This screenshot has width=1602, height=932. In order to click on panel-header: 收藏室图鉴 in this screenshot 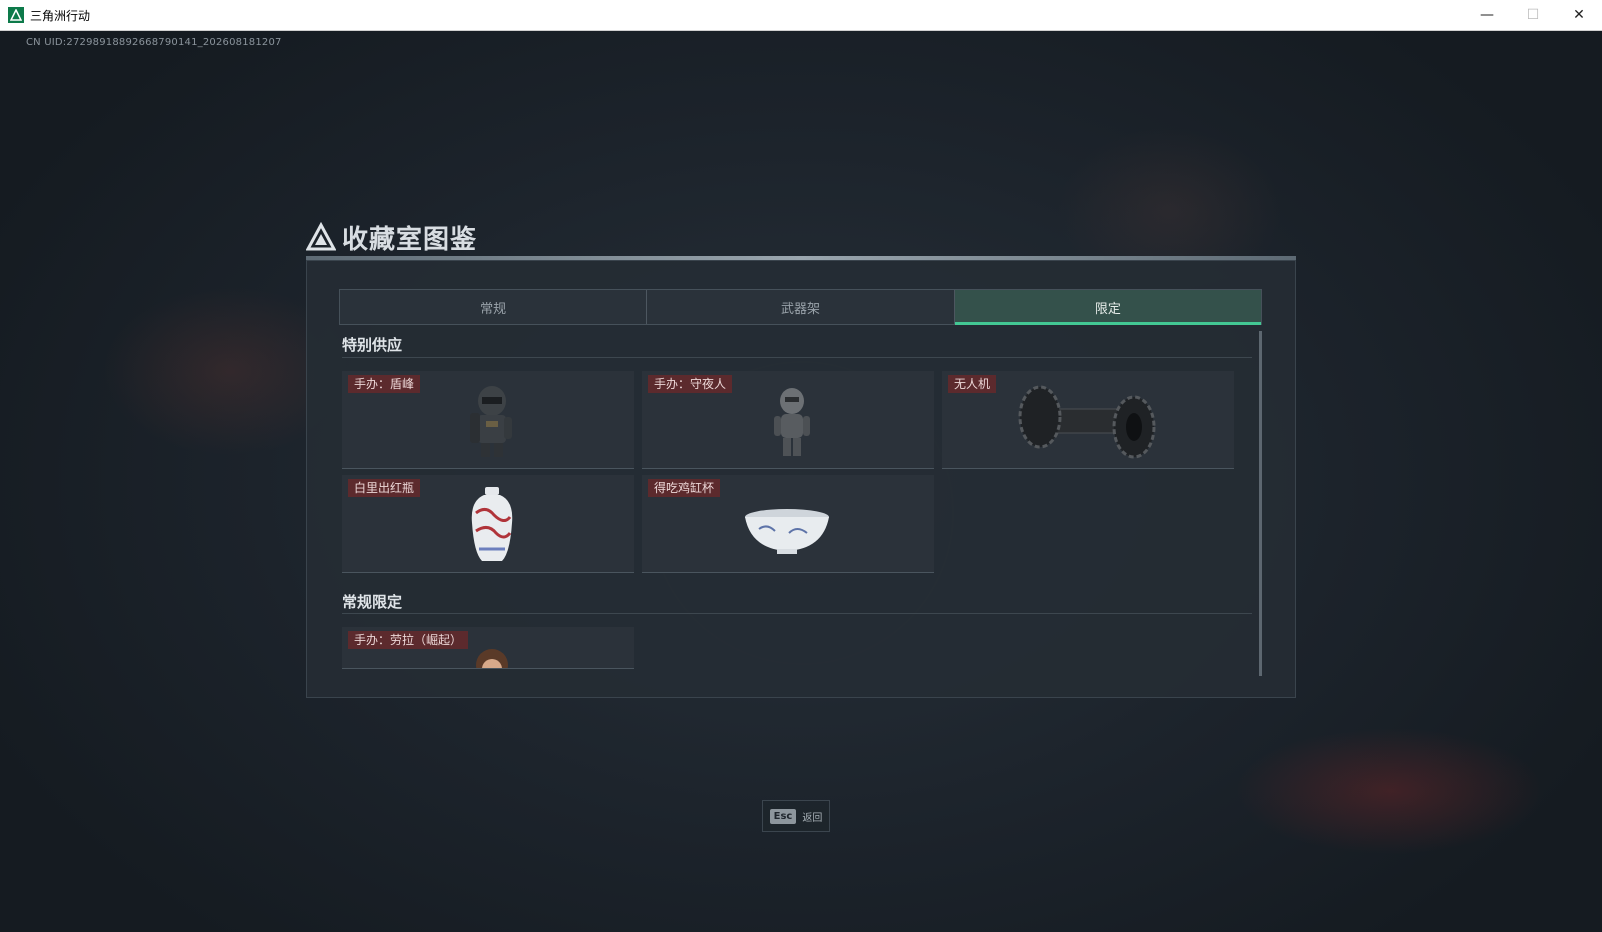, I will do `click(646, 237)`.